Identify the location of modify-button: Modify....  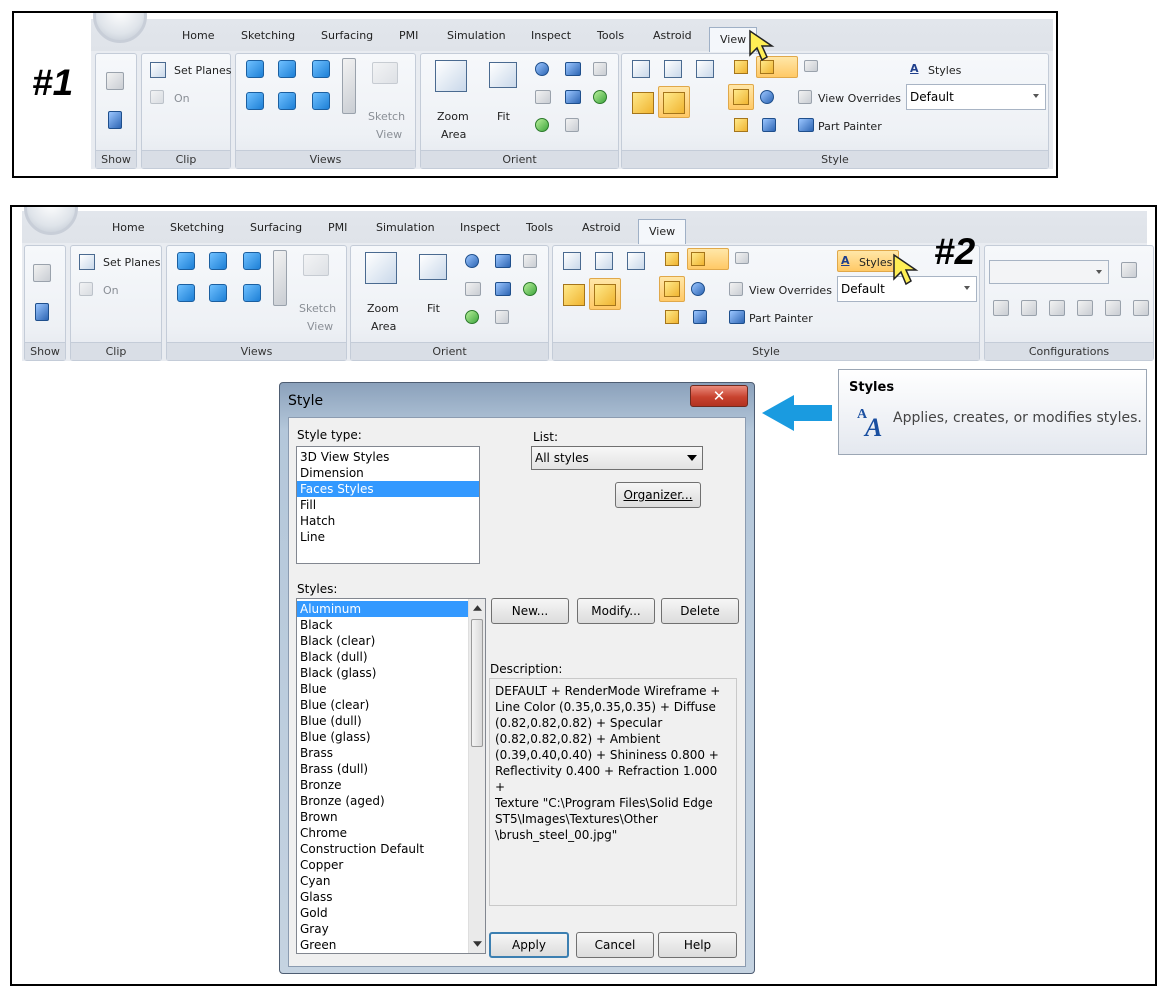
(616, 611).